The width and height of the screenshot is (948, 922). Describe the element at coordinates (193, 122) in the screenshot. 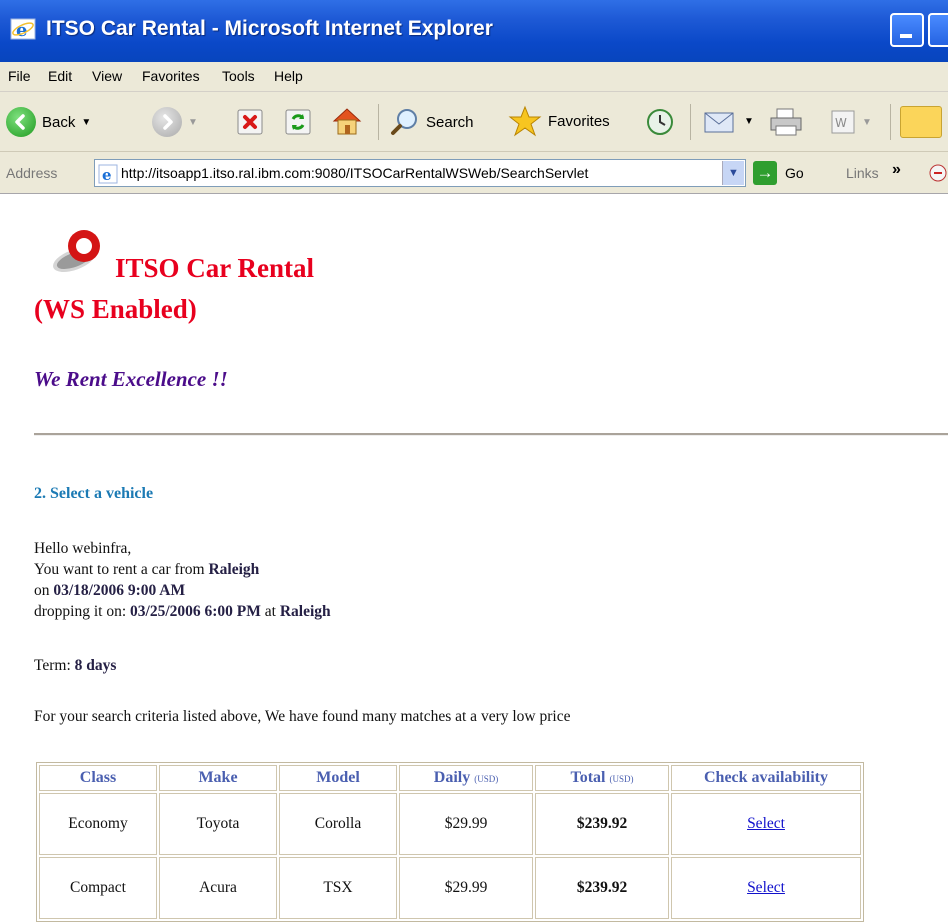

I see `forward-dropdown-icon: ▼` at that location.